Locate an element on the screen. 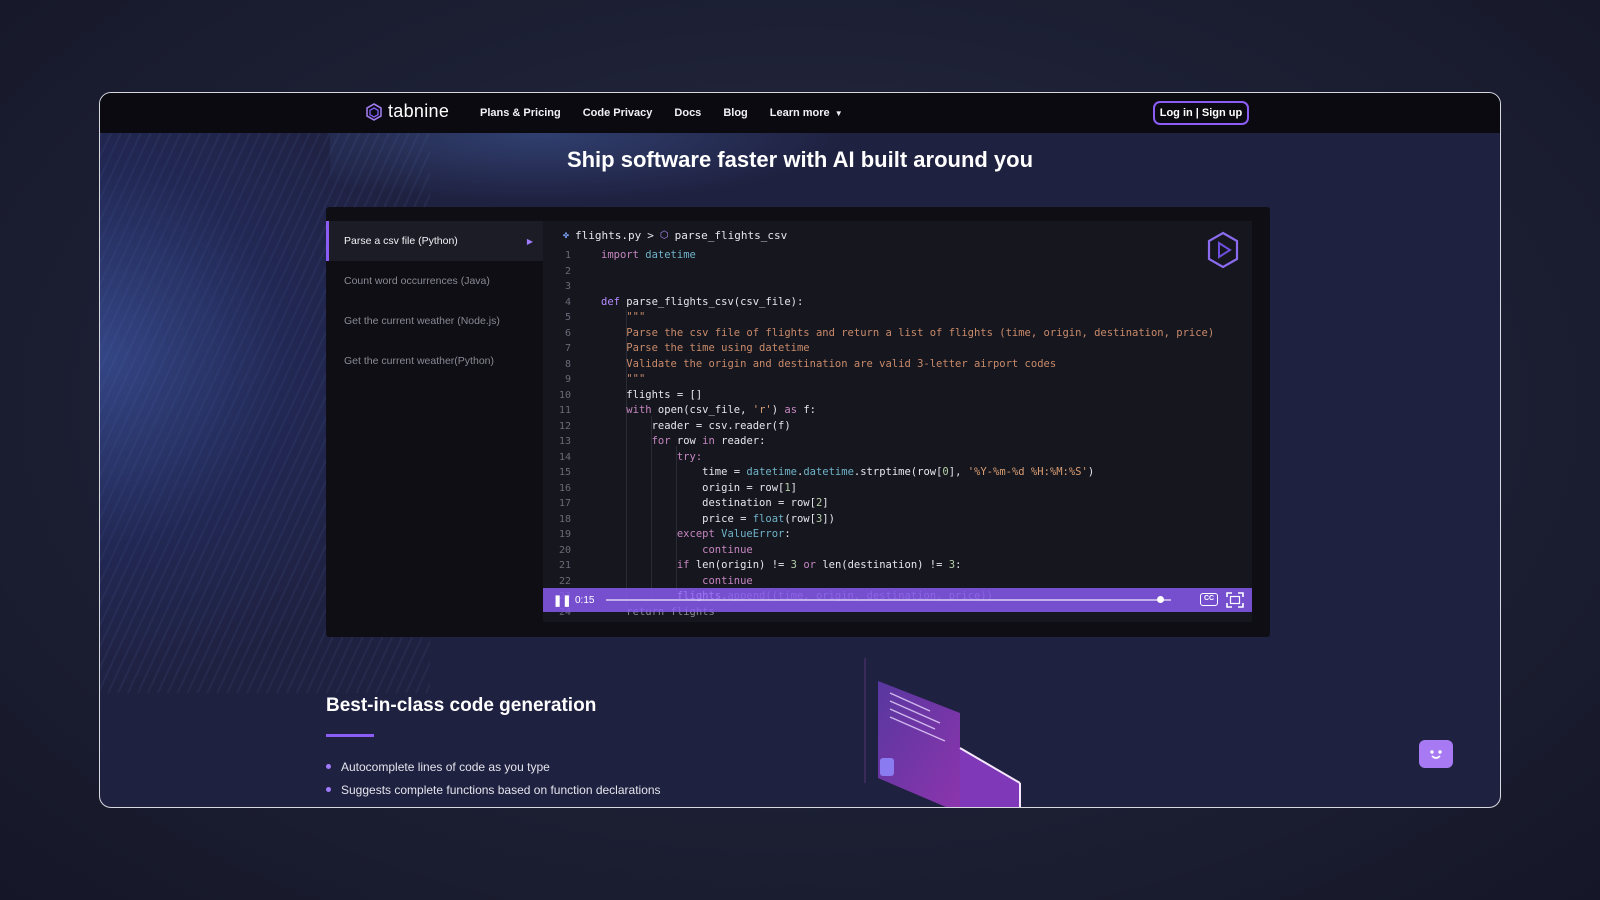  code-line: 16 origin = row[1] is located at coordinates (897, 489).